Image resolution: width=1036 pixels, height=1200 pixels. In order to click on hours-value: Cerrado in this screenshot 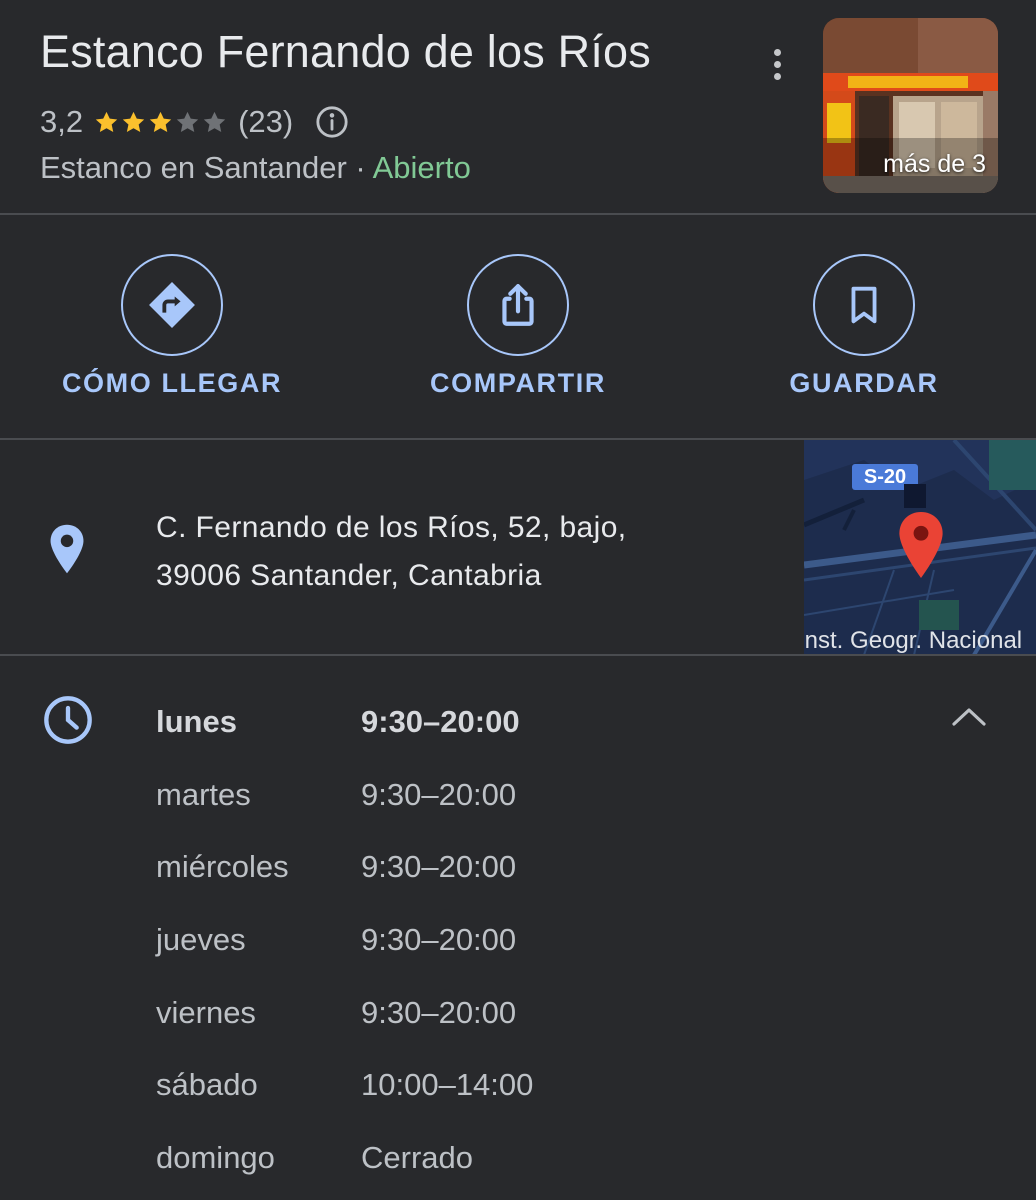, I will do `click(417, 1157)`.